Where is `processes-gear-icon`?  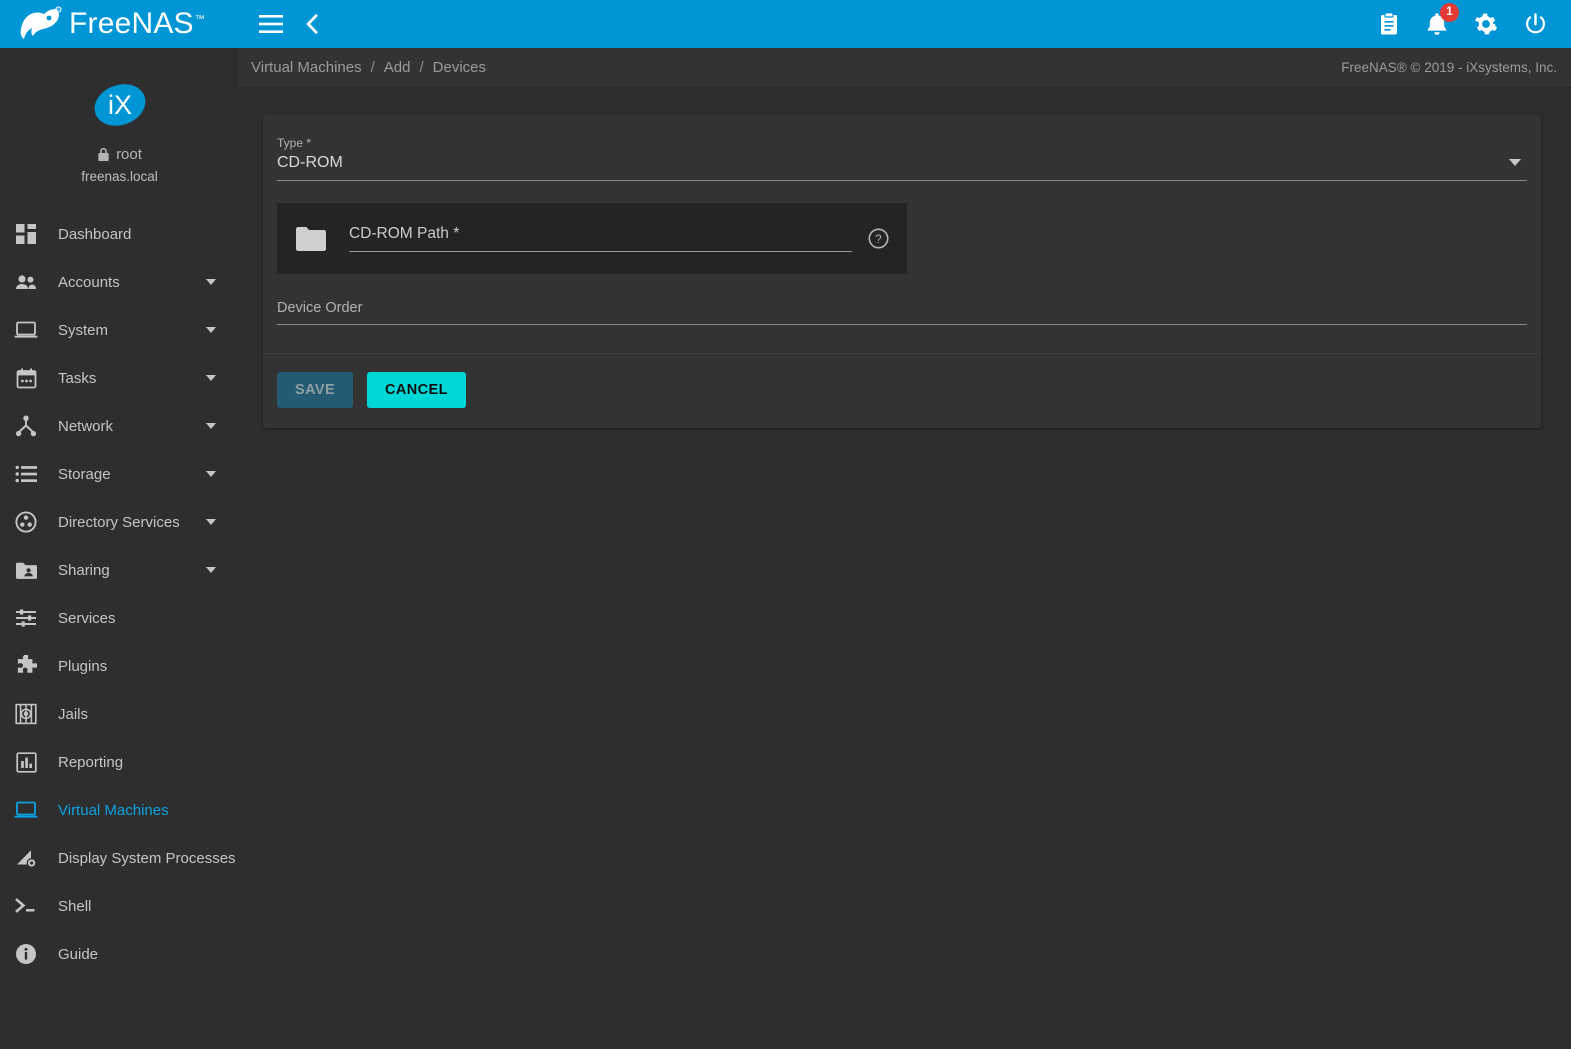 processes-gear-icon is located at coordinates (26, 858).